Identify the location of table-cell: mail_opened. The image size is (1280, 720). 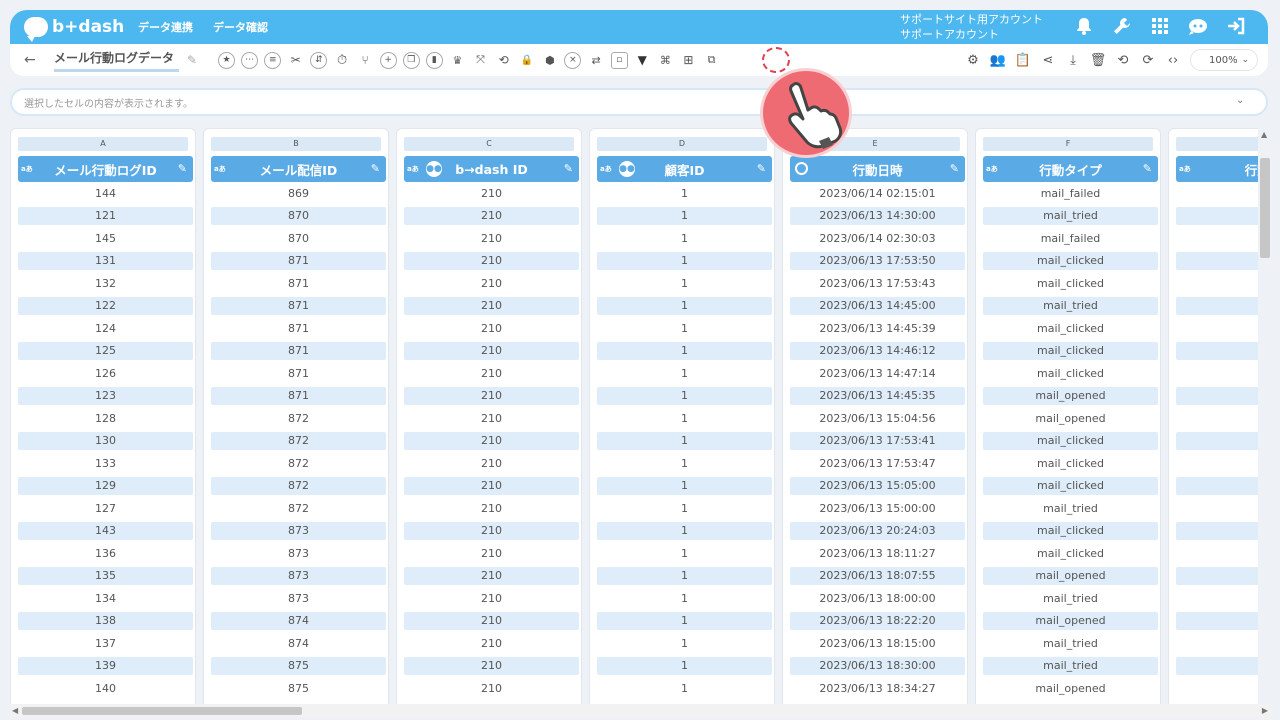
(1070, 575).